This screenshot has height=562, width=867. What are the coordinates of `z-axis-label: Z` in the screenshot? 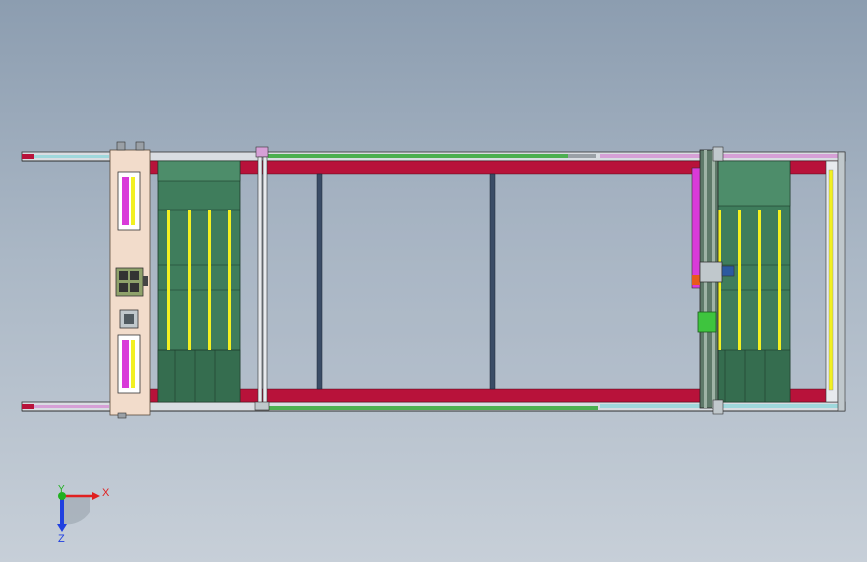 It's located at (61, 539).